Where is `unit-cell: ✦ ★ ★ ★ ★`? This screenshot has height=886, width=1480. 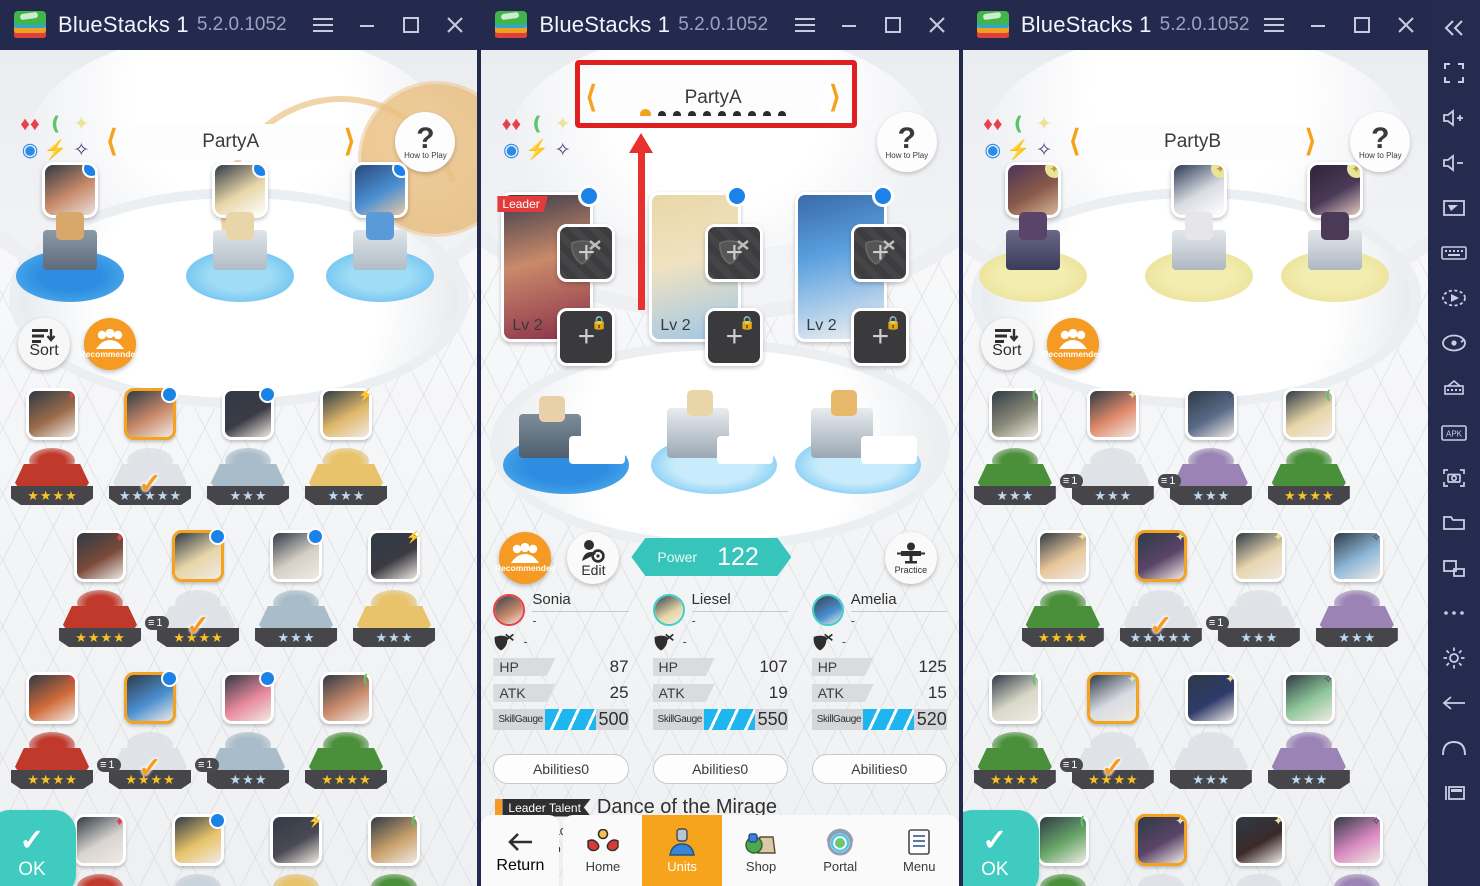
unit-cell: ✦ ★ ★ ★ ★ is located at coordinates (1063, 596).